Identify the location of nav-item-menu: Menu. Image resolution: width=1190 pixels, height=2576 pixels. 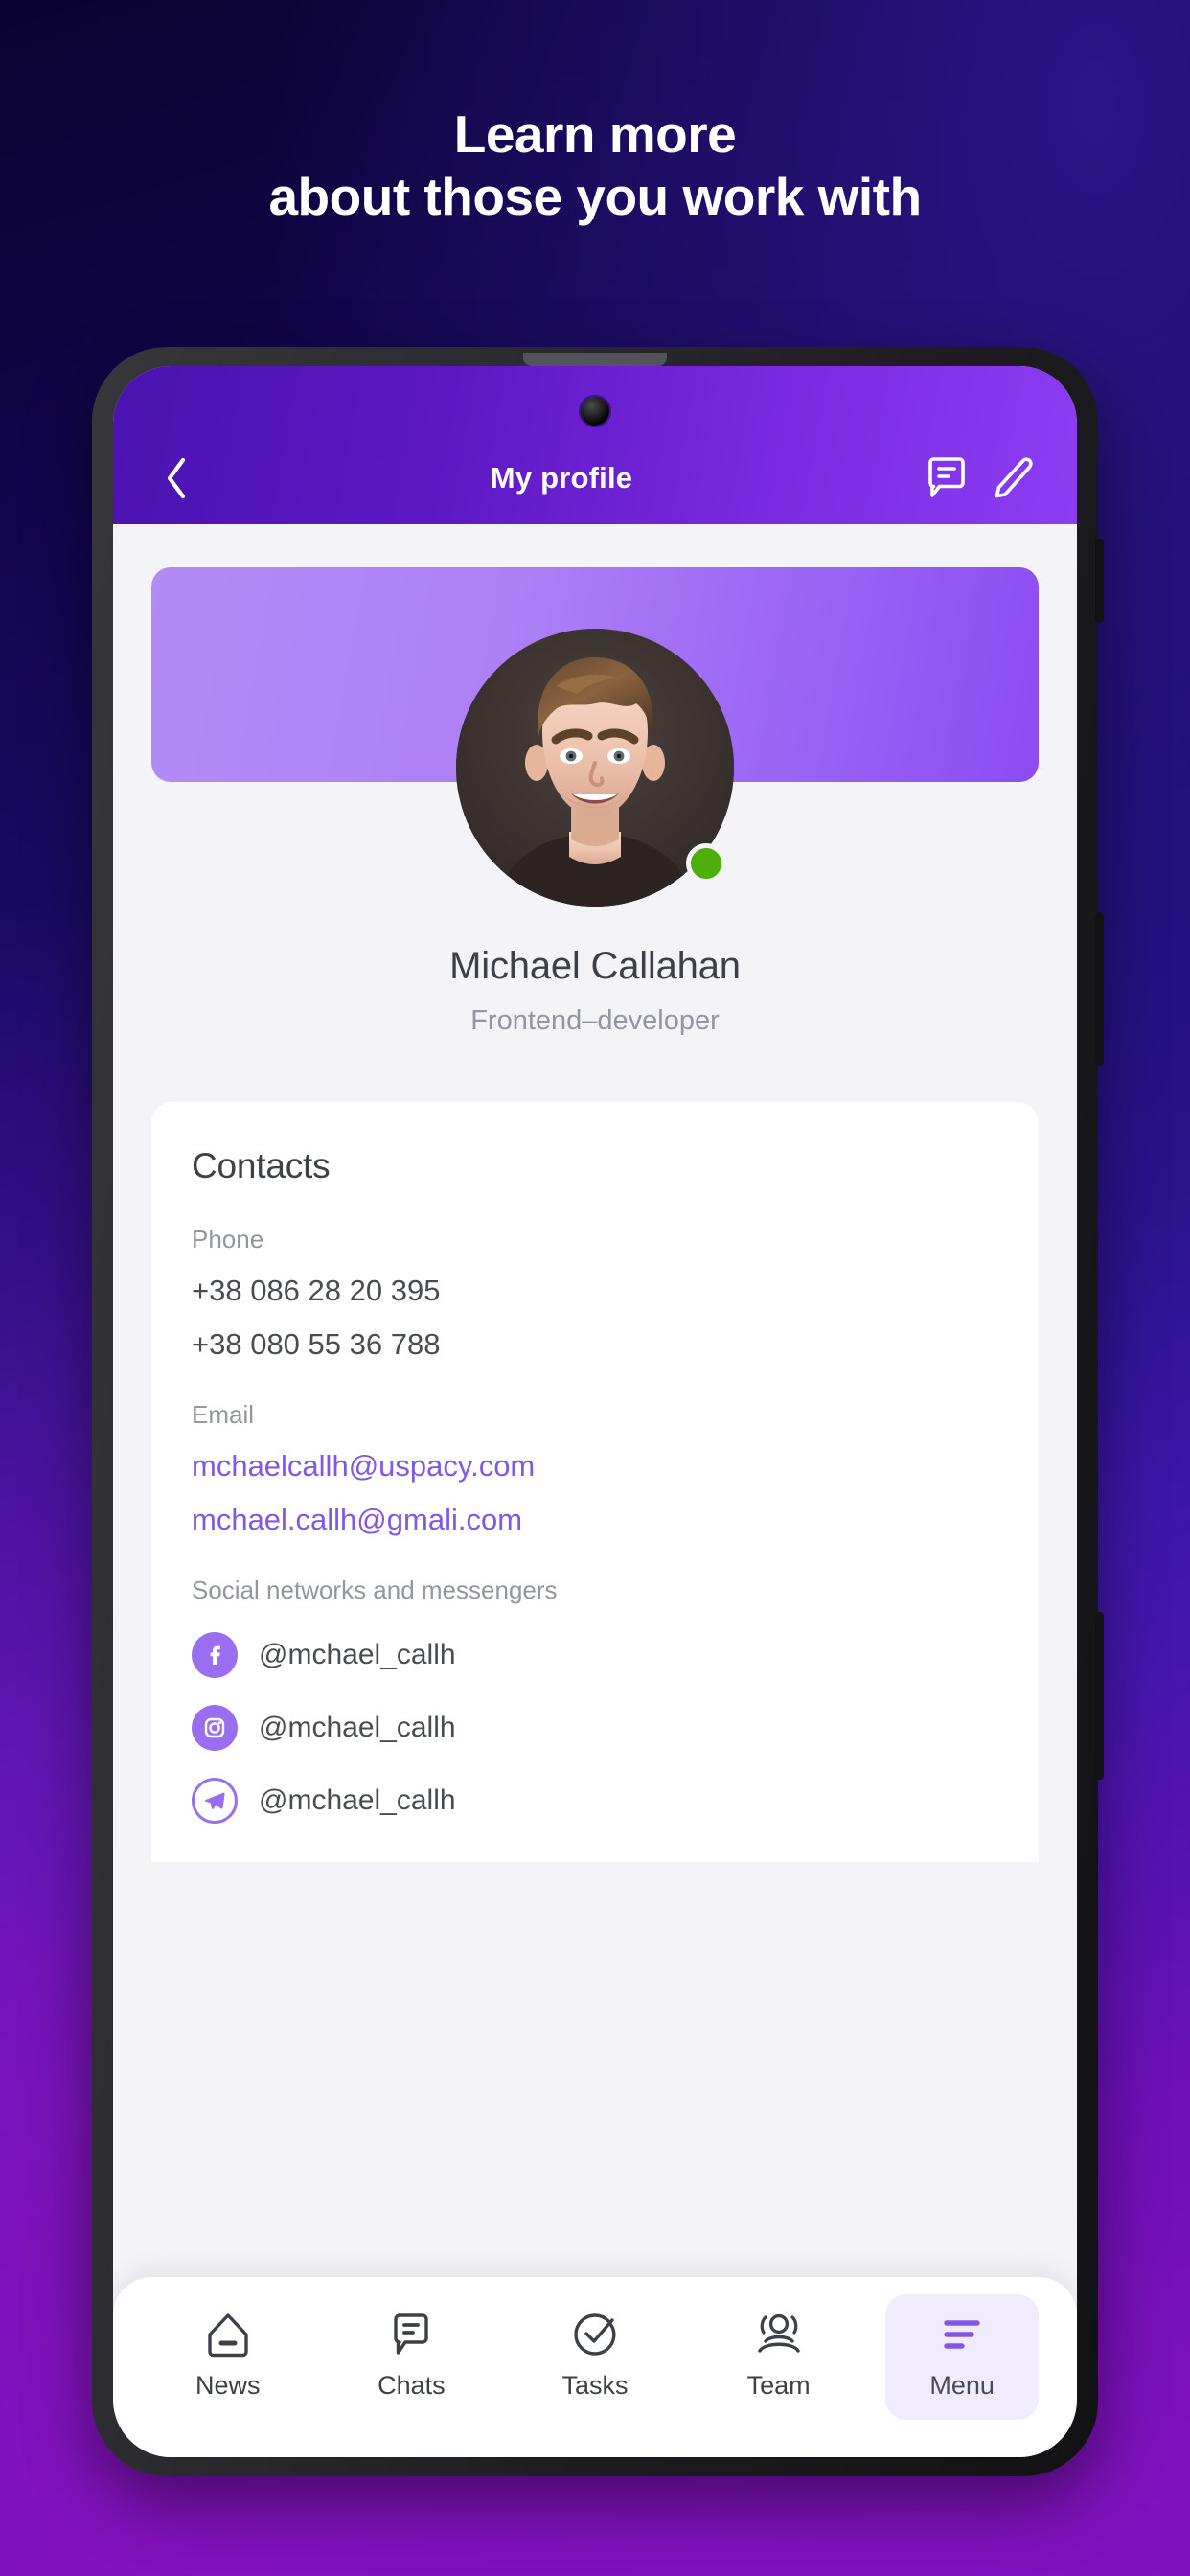
(963, 2357).